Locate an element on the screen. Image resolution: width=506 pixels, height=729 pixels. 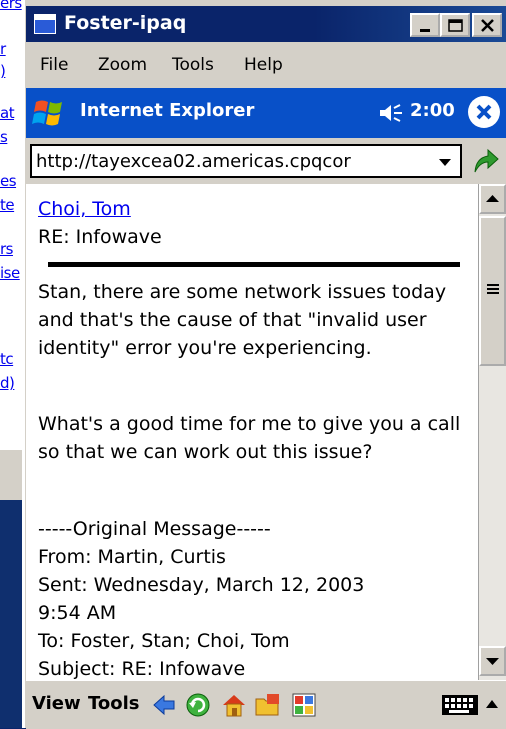
window-title: Foster-ipaq is located at coordinates (125, 23).